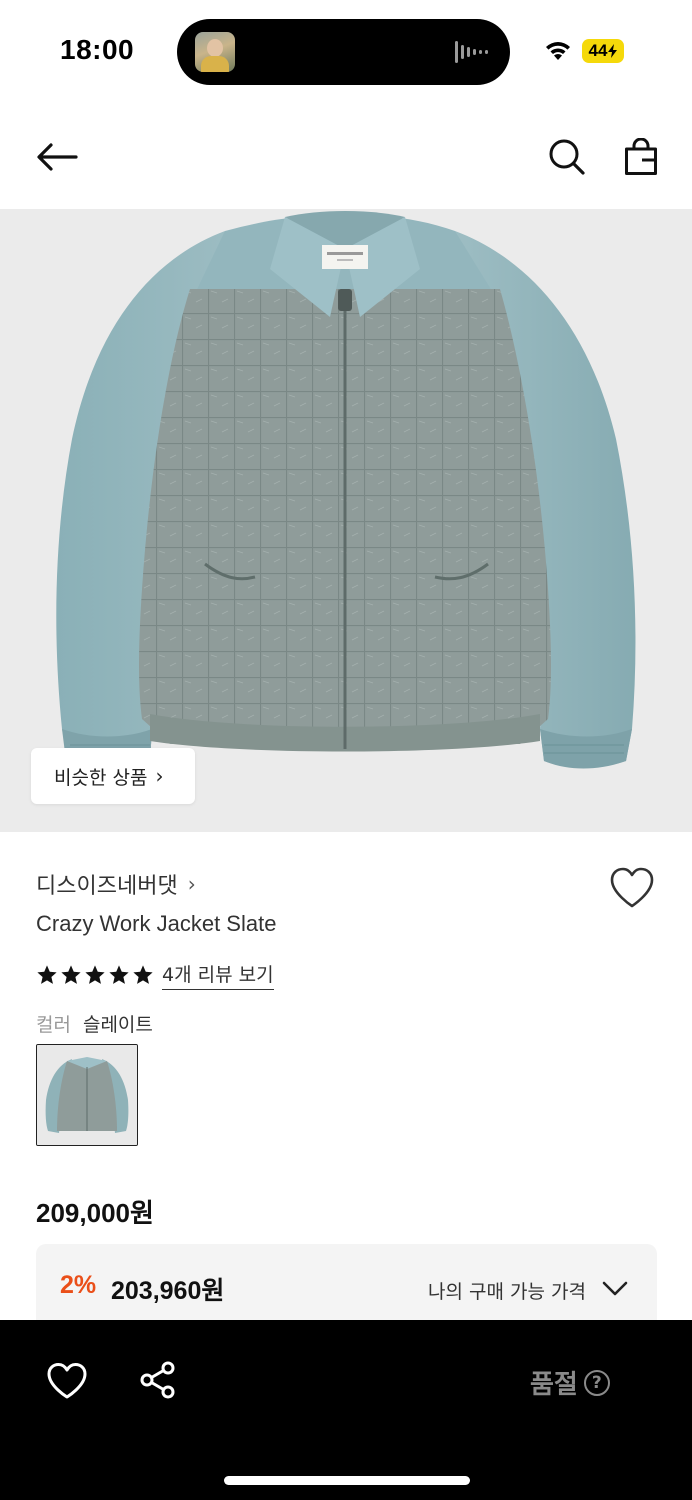 Image resolution: width=692 pixels, height=1500 pixels. I want to click on search-button, so click(567, 157).